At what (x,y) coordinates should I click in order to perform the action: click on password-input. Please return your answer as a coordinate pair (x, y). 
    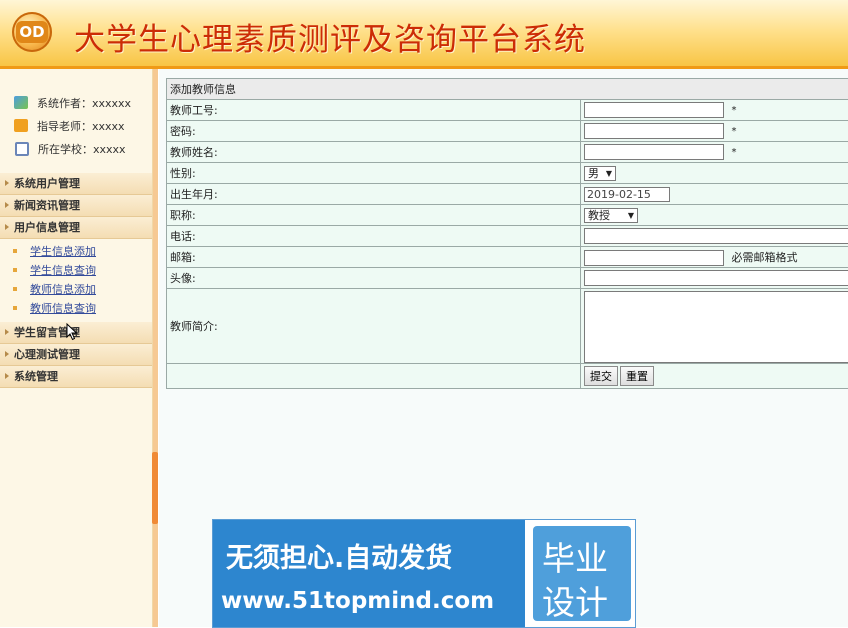
    Looking at the image, I should click on (654, 131).